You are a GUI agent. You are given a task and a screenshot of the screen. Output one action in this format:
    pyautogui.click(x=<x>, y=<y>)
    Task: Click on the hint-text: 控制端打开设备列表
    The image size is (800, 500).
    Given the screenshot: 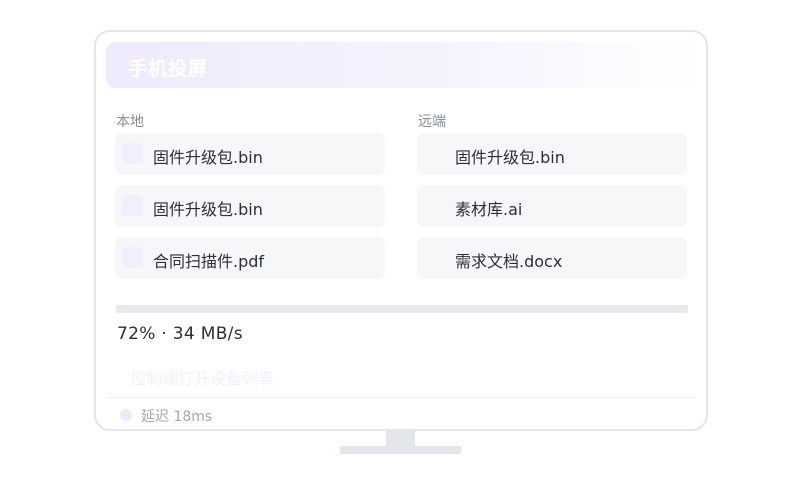 What is the action you would take?
    pyautogui.click(x=202, y=378)
    